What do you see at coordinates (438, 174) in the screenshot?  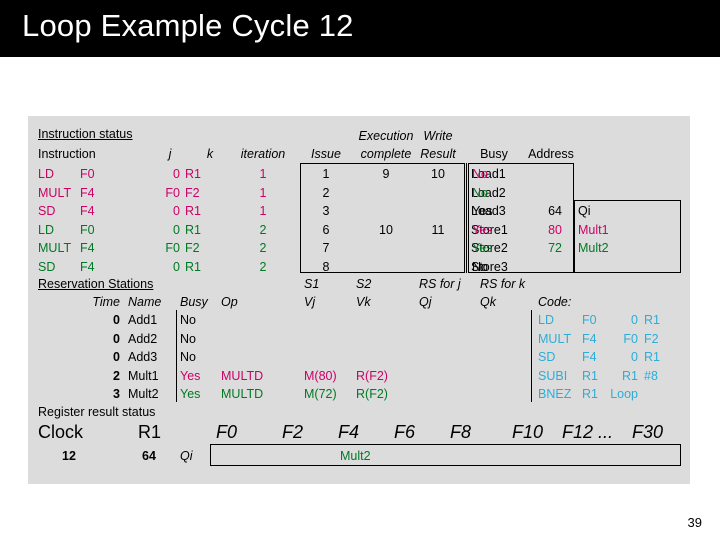 I see `instr-write-result: 10` at bounding box center [438, 174].